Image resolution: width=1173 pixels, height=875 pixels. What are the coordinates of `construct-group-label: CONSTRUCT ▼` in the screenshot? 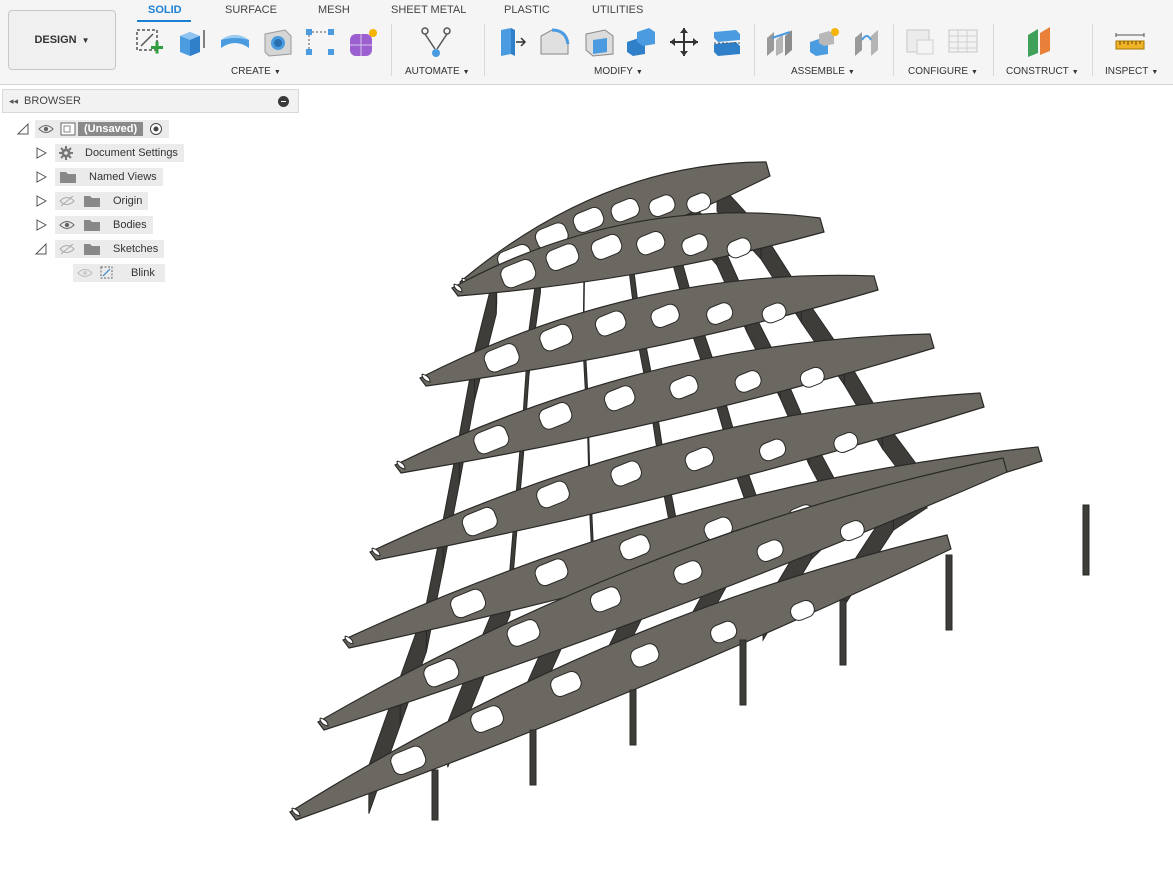 It's located at (1042, 71).